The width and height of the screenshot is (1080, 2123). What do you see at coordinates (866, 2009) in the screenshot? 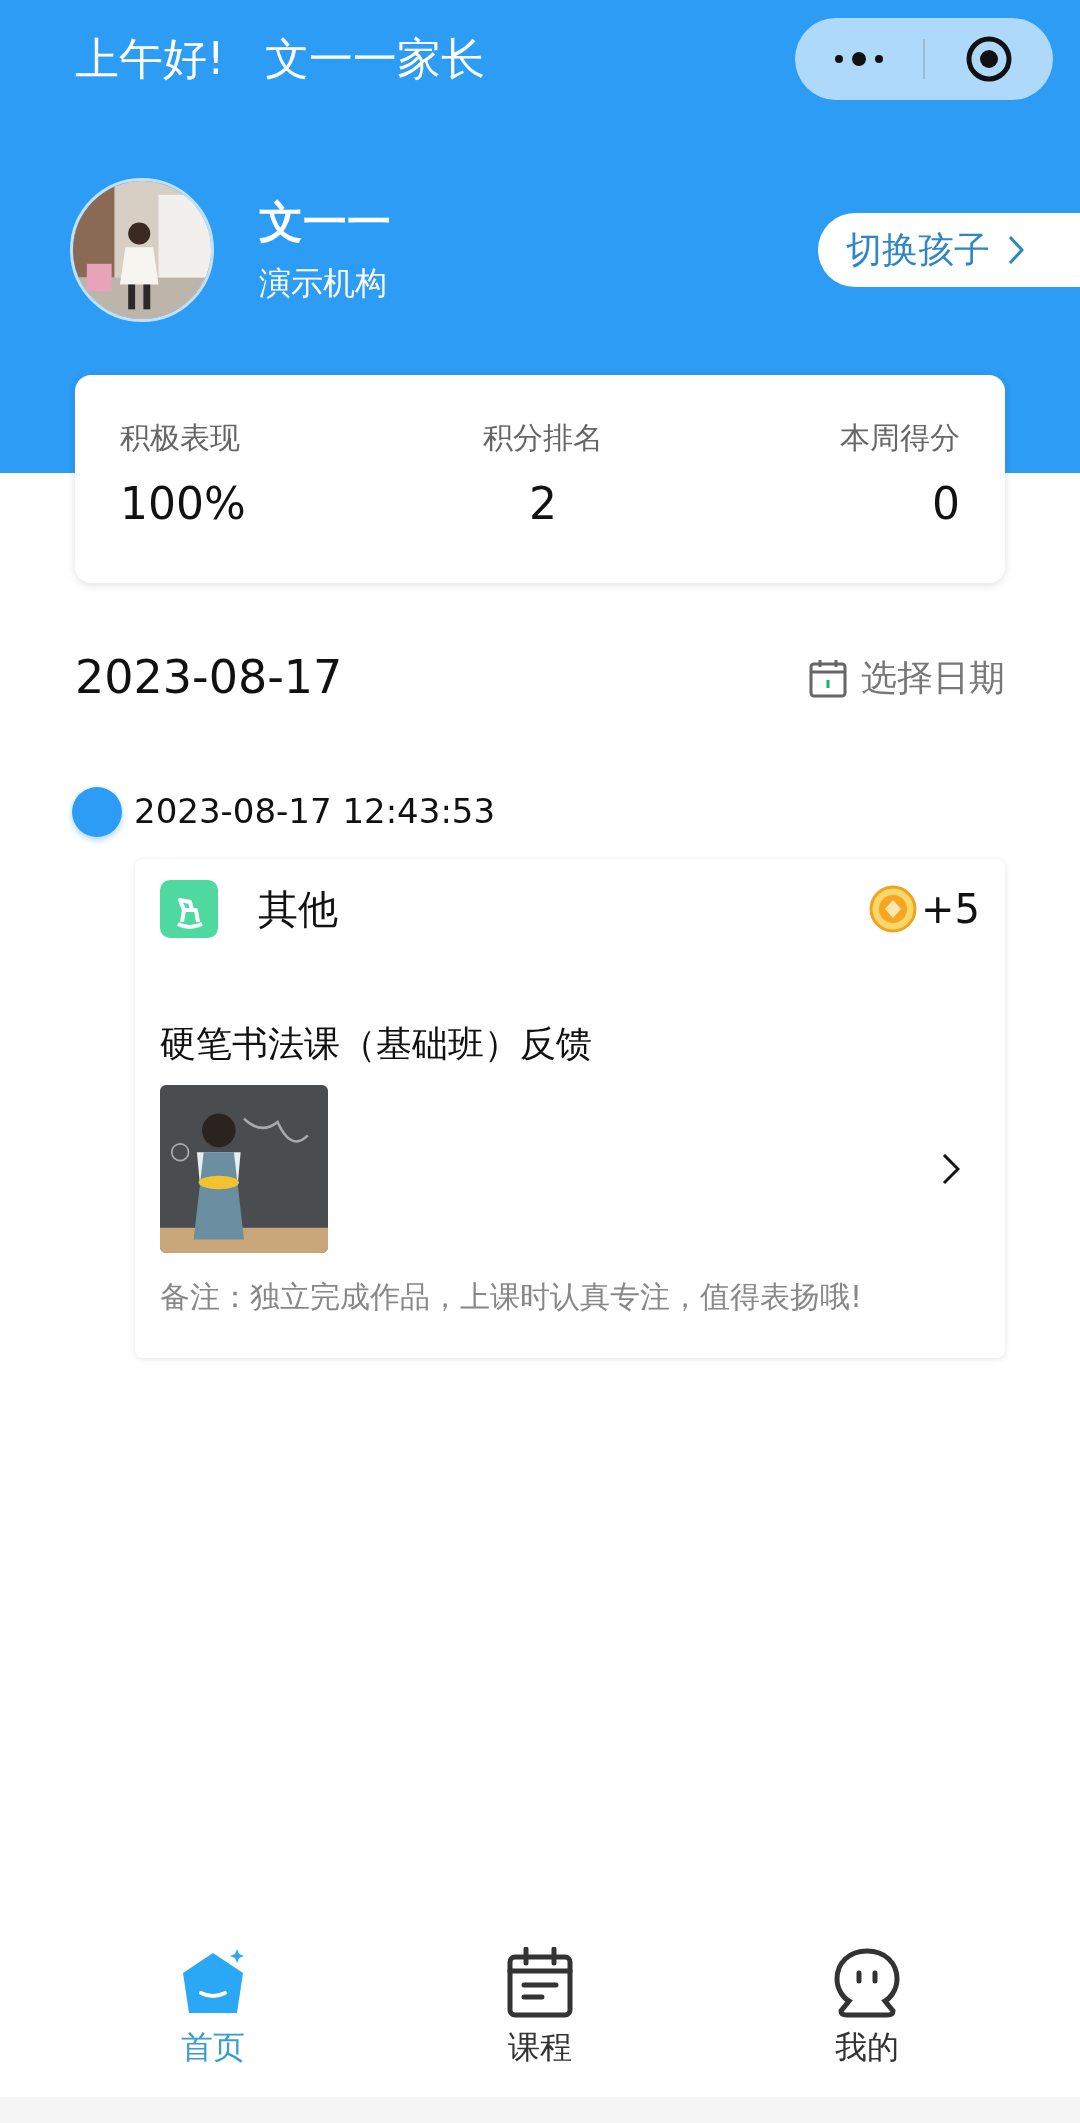
I see `tab: 我的` at bounding box center [866, 2009].